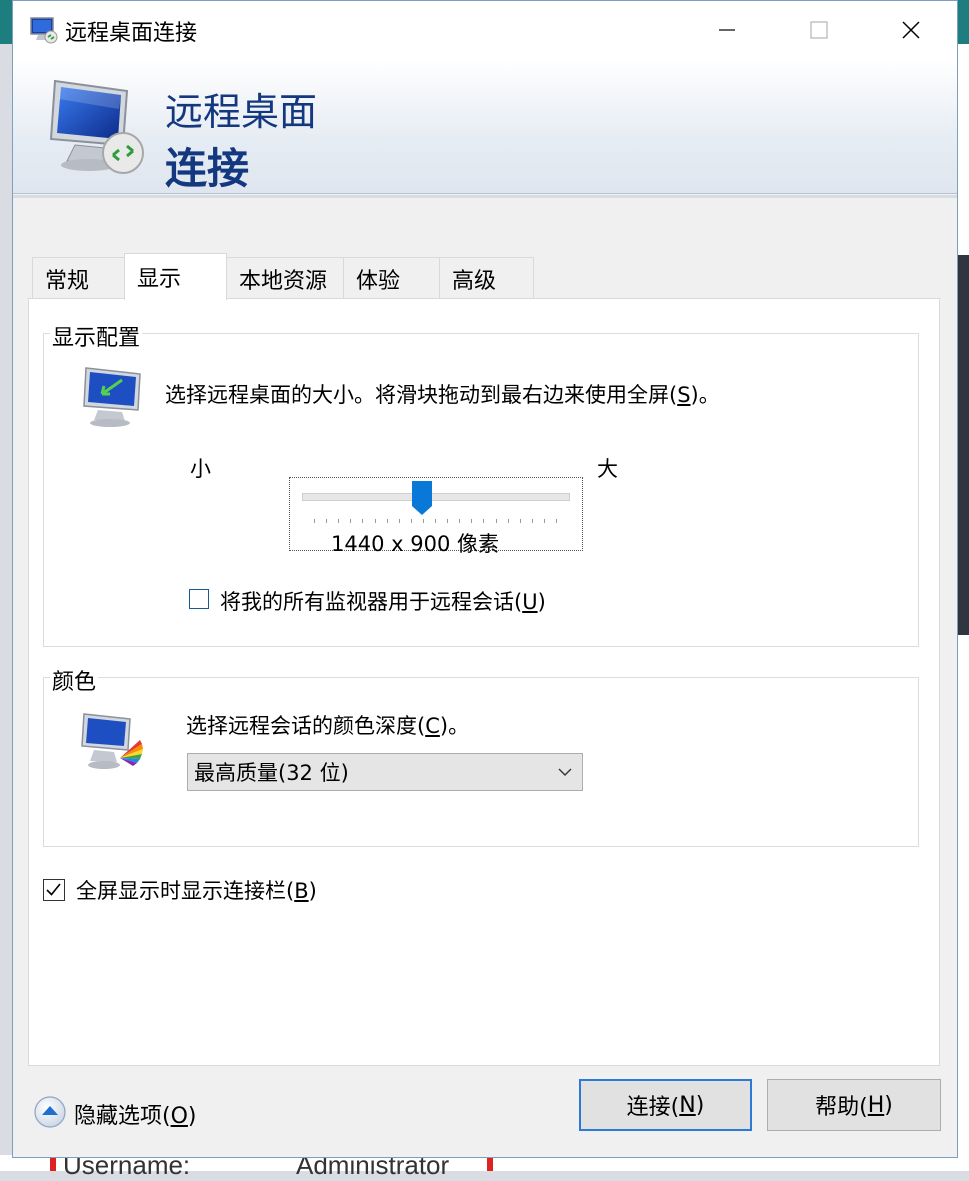 Image resolution: width=969 pixels, height=1181 pixels. Describe the element at coordinates (207, 168) in the screenshot. I see `banner-subtitle: 连接` at that location.